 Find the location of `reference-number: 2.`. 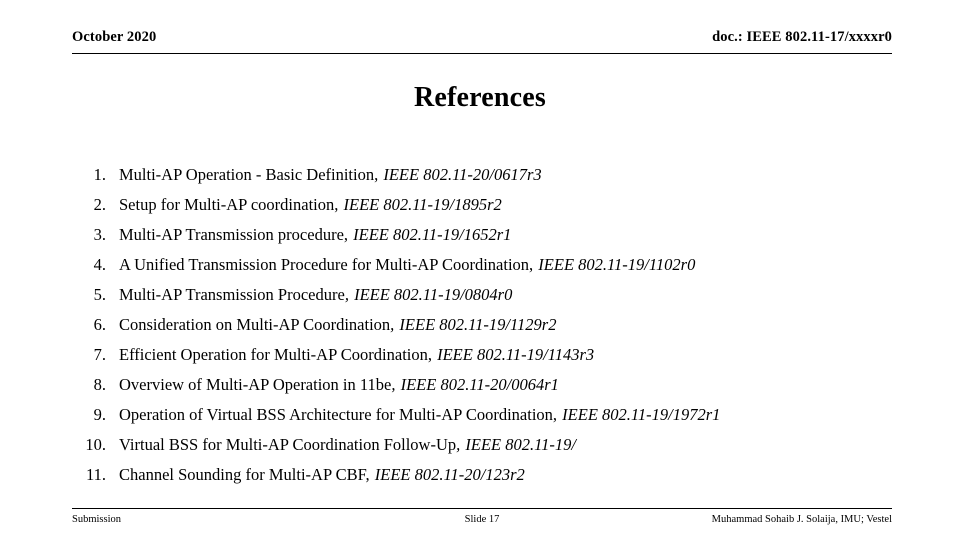

reference-number: 2. is located at coordinates (99, 204).